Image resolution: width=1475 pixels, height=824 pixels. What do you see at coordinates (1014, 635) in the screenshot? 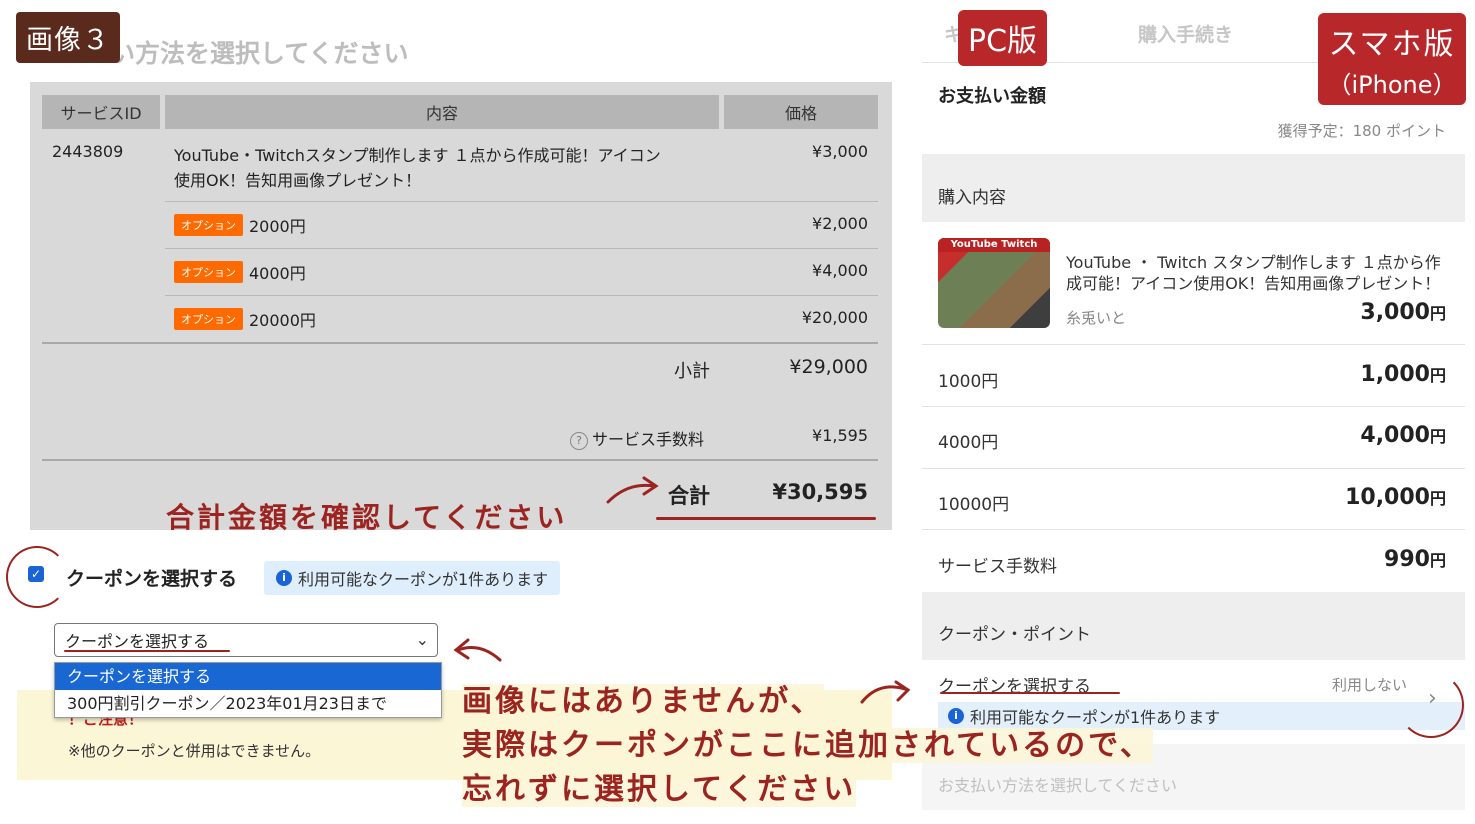
I see `coupon-points-header: クーポン・ポイント` at bounding box center [1014, 635].